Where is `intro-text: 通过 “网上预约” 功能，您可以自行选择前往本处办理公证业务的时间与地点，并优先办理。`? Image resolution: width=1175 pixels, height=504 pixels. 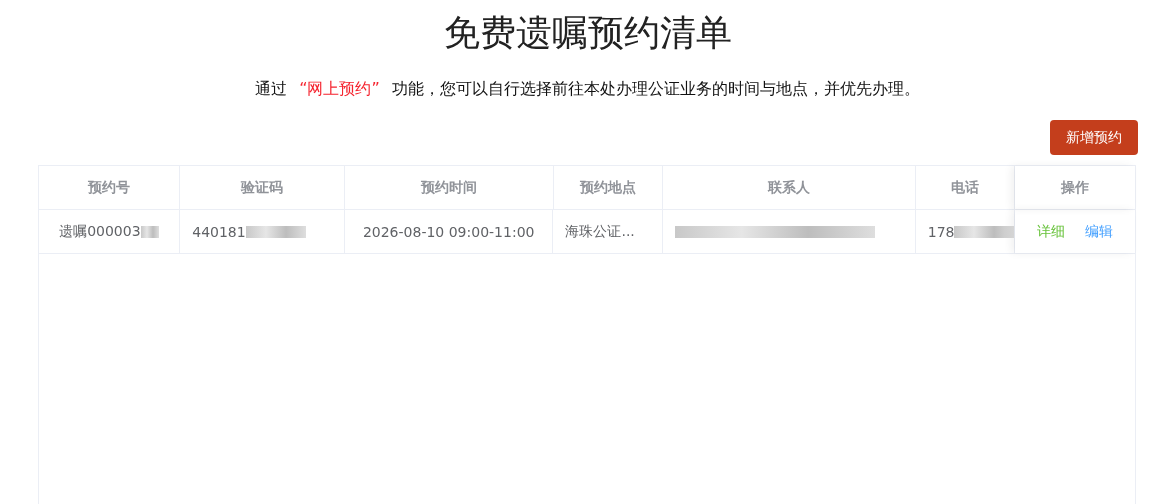 intro-text: 通过 “网上预约” 功能，您可以自行选择前往本处办理公证业务的时间与地点，并优先办理。 is located at coordinates (587, 89).